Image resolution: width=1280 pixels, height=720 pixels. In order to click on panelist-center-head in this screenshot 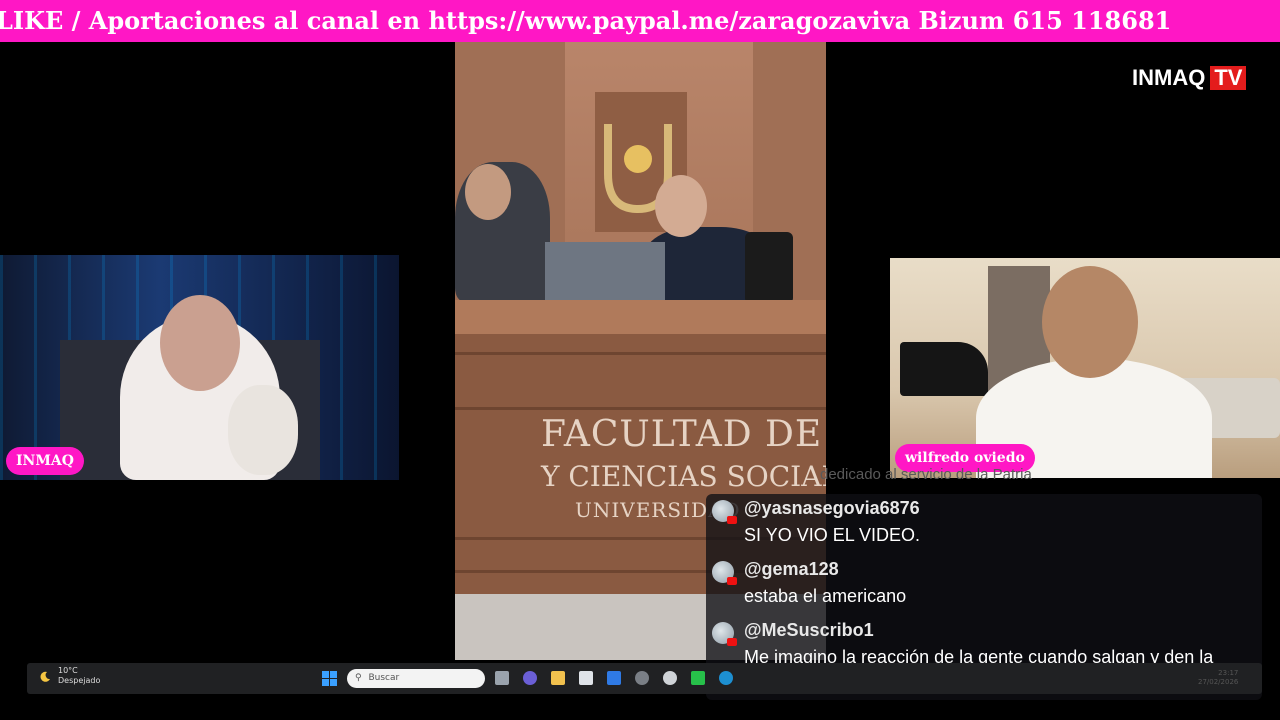, I will do `click(681, 206)`.